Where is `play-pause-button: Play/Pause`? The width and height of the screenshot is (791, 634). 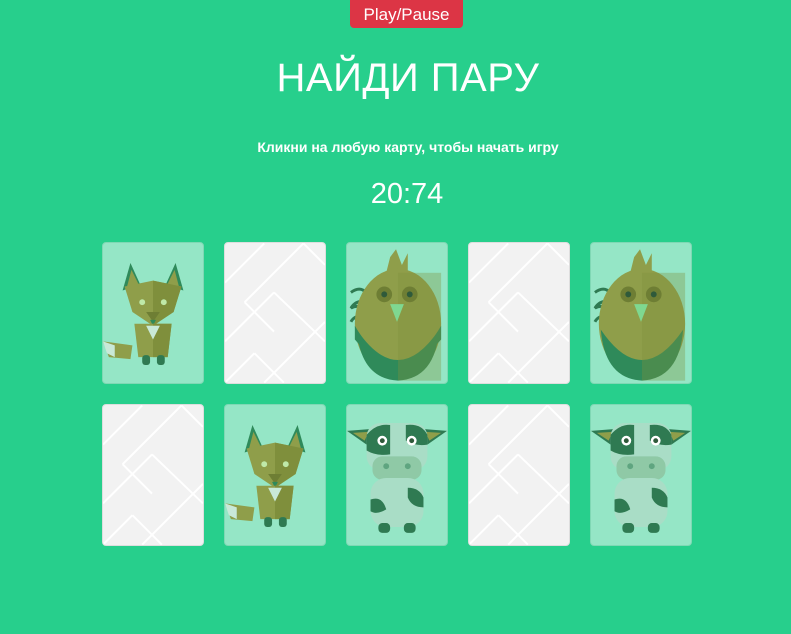 play-pause-button: Play/Pause is located at coordinates (406, 14).